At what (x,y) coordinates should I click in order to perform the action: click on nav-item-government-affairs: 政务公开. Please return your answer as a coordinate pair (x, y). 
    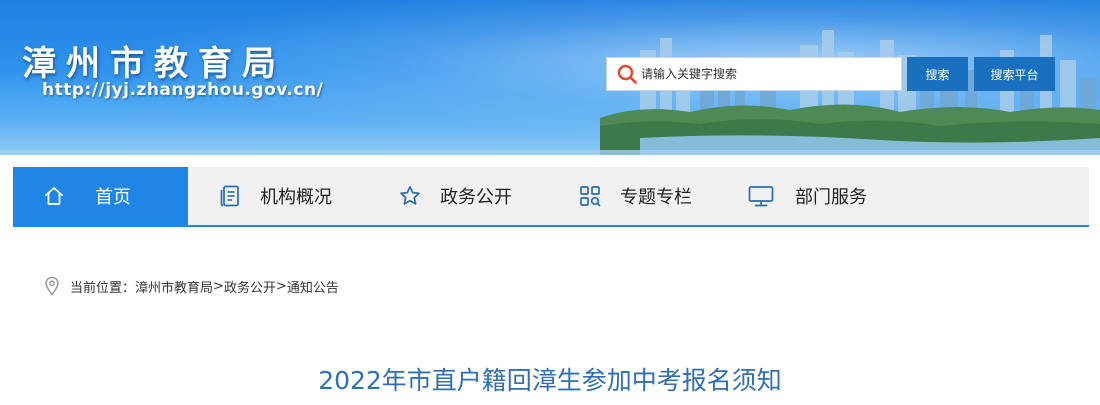
    Looking at the image, I should click on (458, 196).